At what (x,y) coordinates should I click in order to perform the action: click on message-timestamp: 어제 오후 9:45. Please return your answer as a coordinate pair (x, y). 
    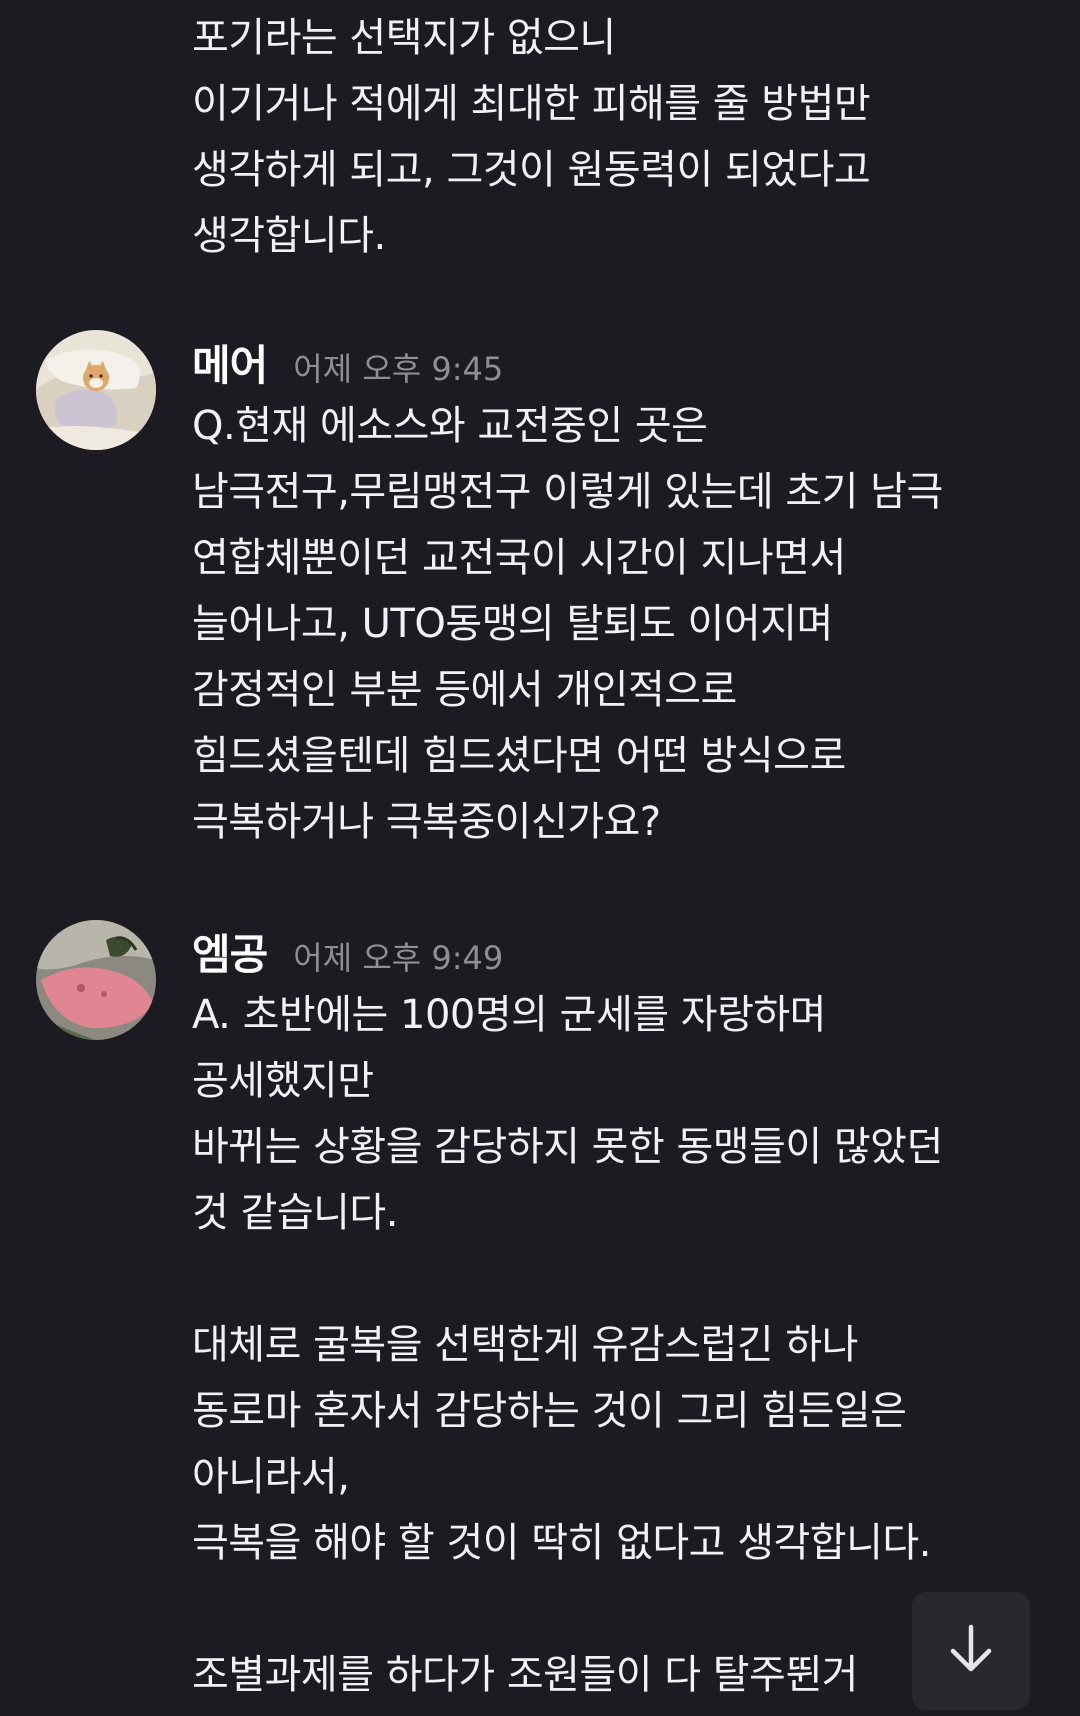
    Looking at the image, I should click on (398, 369).